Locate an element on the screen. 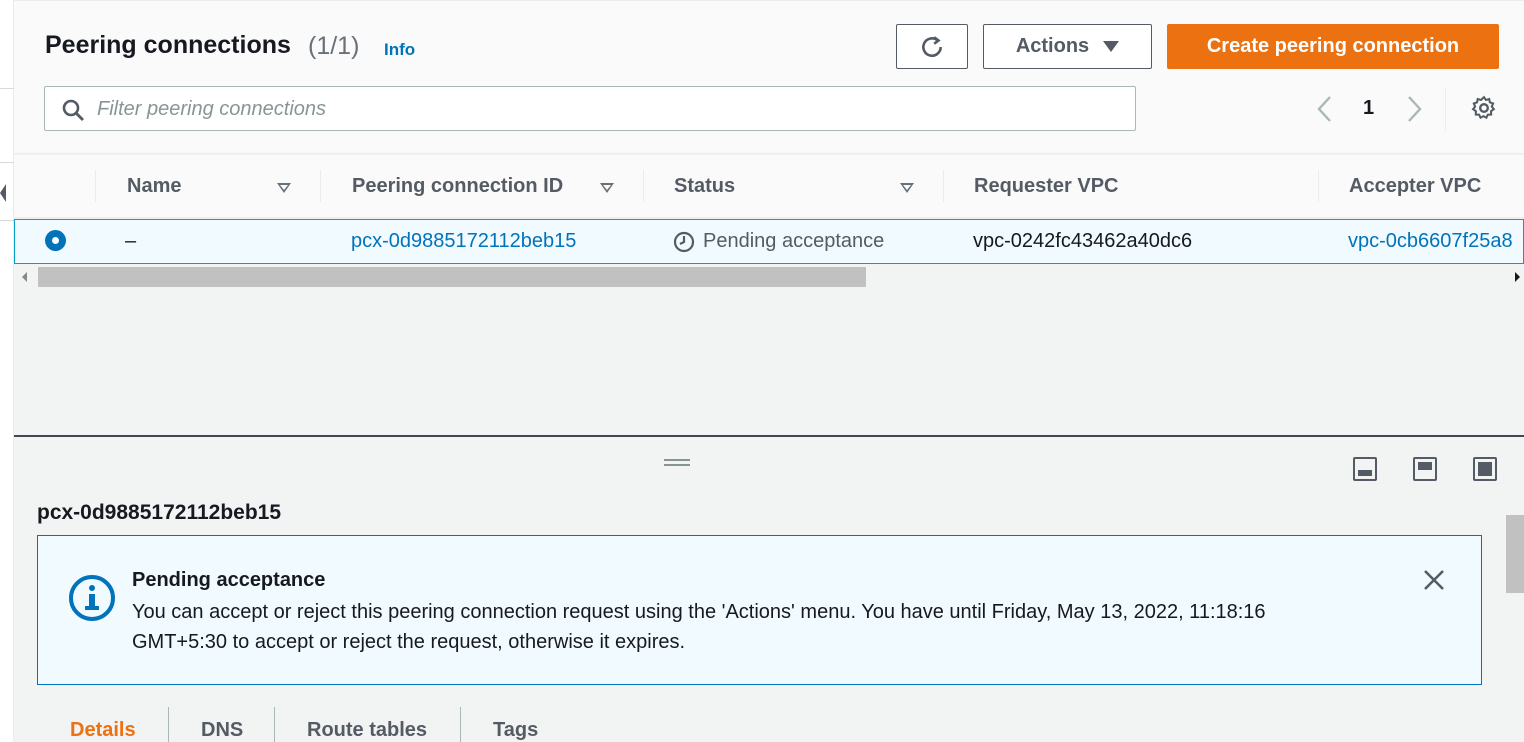 This screenshot has width=1524, height=742. side-navigation-strip is located at coordinates (7, 371).